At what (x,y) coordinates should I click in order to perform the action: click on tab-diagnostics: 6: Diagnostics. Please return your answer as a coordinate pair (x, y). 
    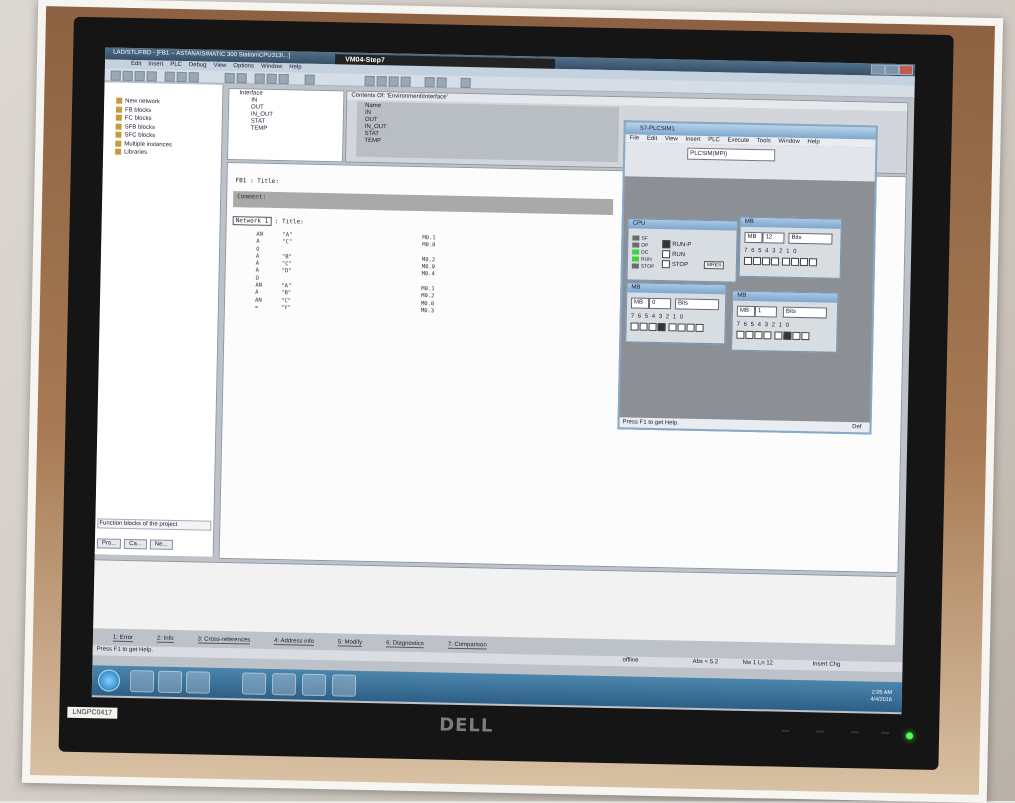
    Looking at the image, I should click on (405, 644).